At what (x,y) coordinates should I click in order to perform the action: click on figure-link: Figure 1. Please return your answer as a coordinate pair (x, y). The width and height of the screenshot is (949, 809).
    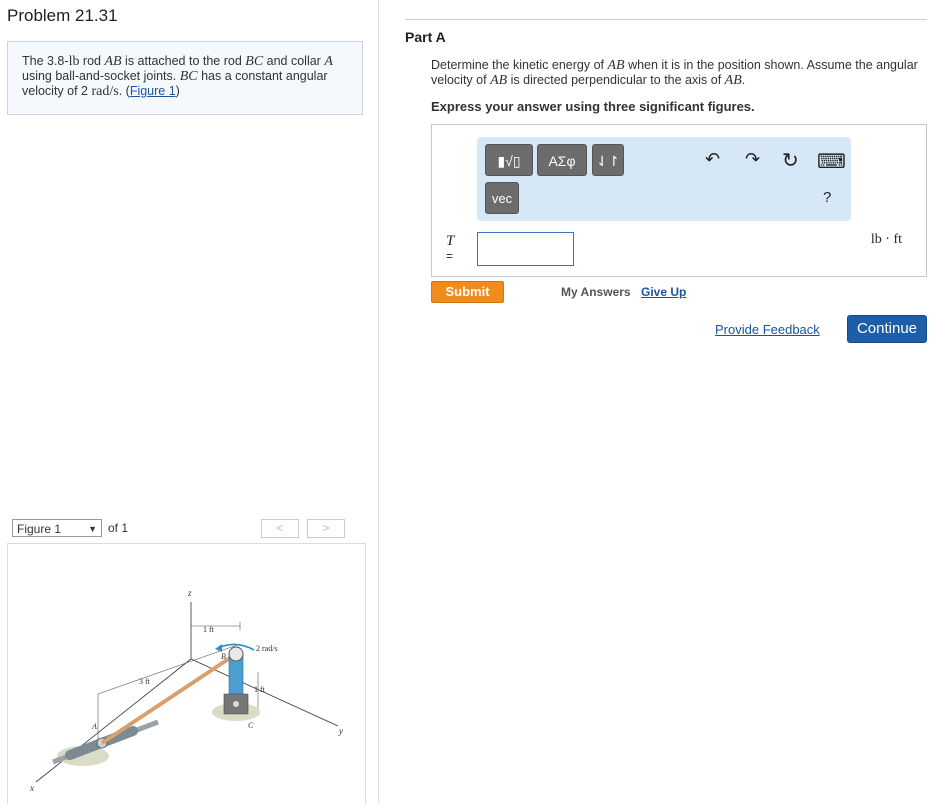
    Looking at the image, I should click on (153, 91).